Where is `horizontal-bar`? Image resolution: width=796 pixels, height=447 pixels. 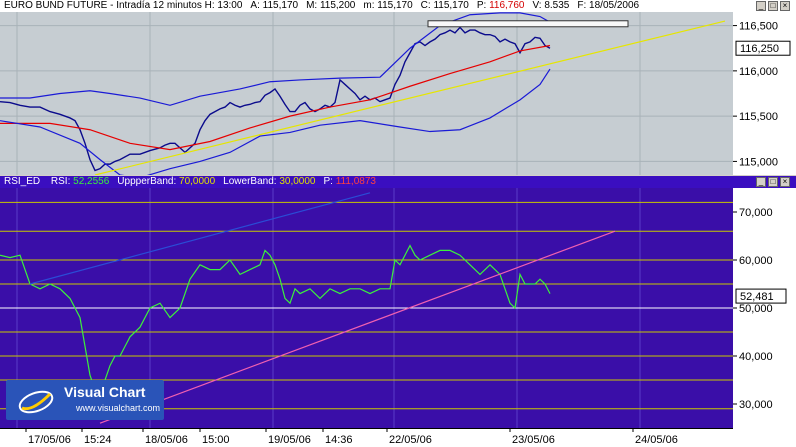 horizontal-bar is located at coordinates (528, 24).